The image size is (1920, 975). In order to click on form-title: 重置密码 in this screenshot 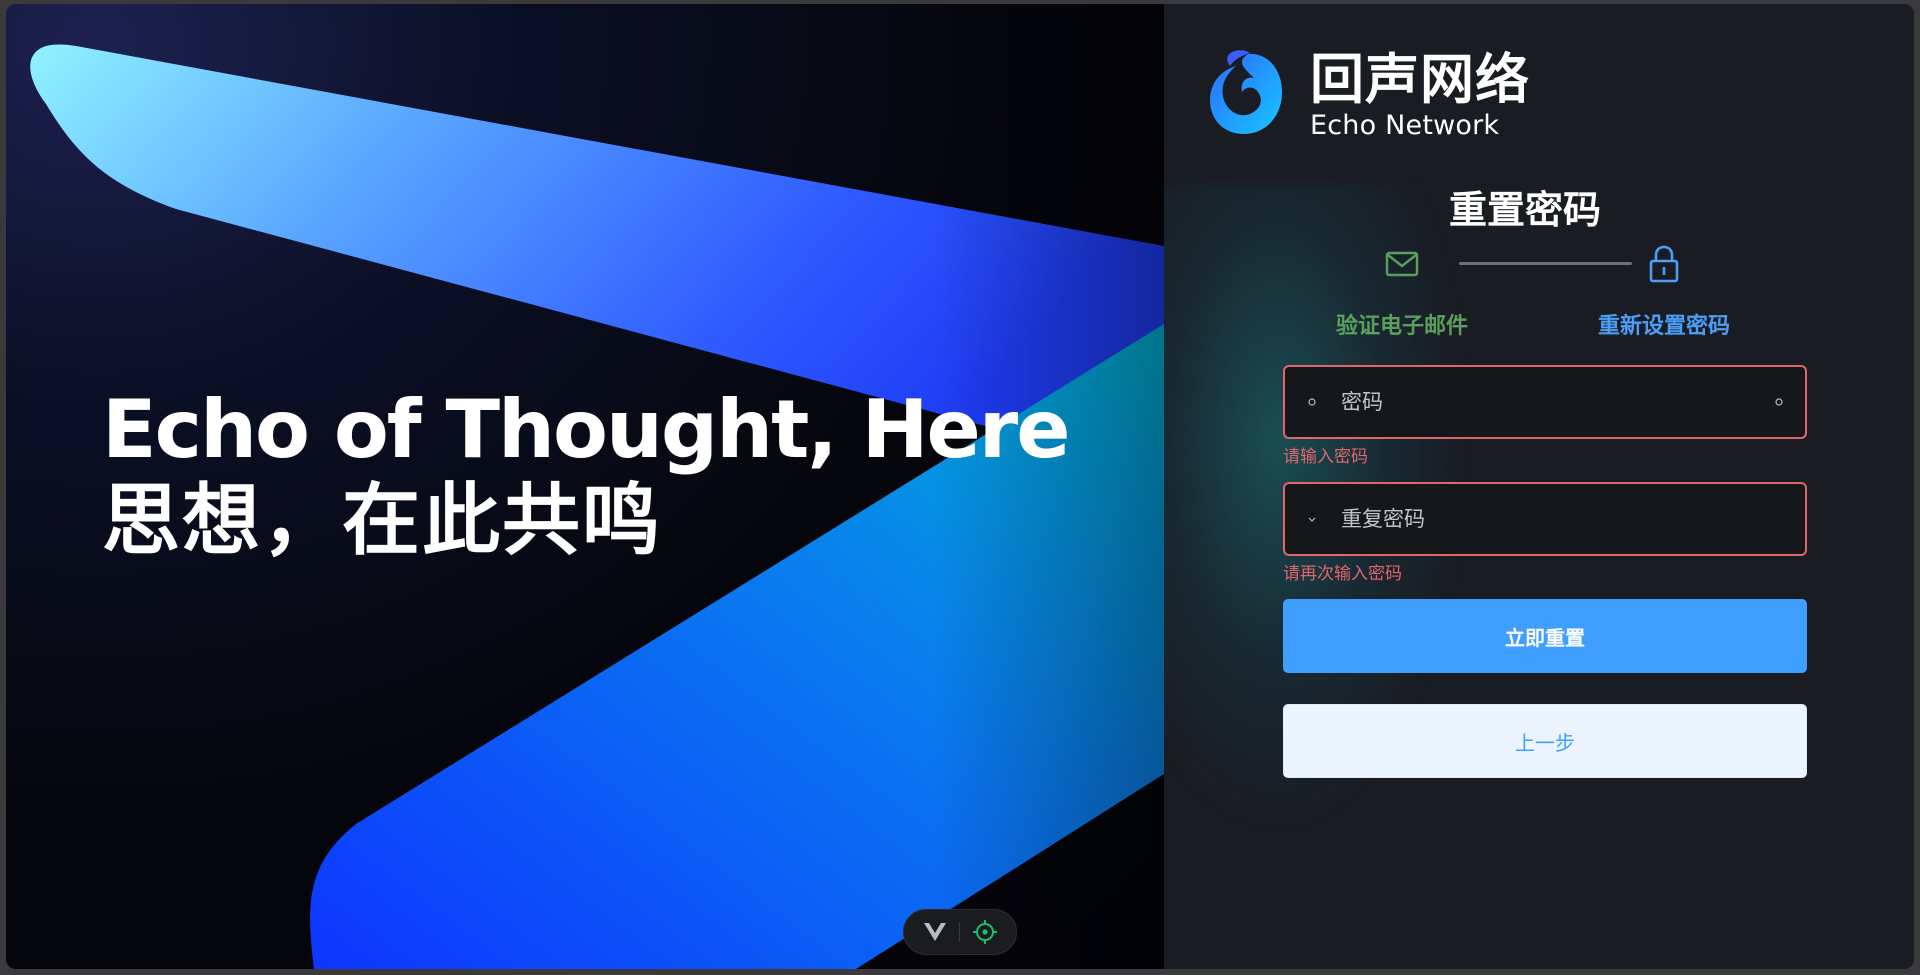, I will do `click(1524, 210)`.